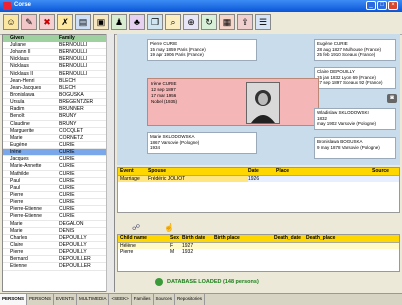  I want to click on list-item-given: Pierre, so click(17, 252).